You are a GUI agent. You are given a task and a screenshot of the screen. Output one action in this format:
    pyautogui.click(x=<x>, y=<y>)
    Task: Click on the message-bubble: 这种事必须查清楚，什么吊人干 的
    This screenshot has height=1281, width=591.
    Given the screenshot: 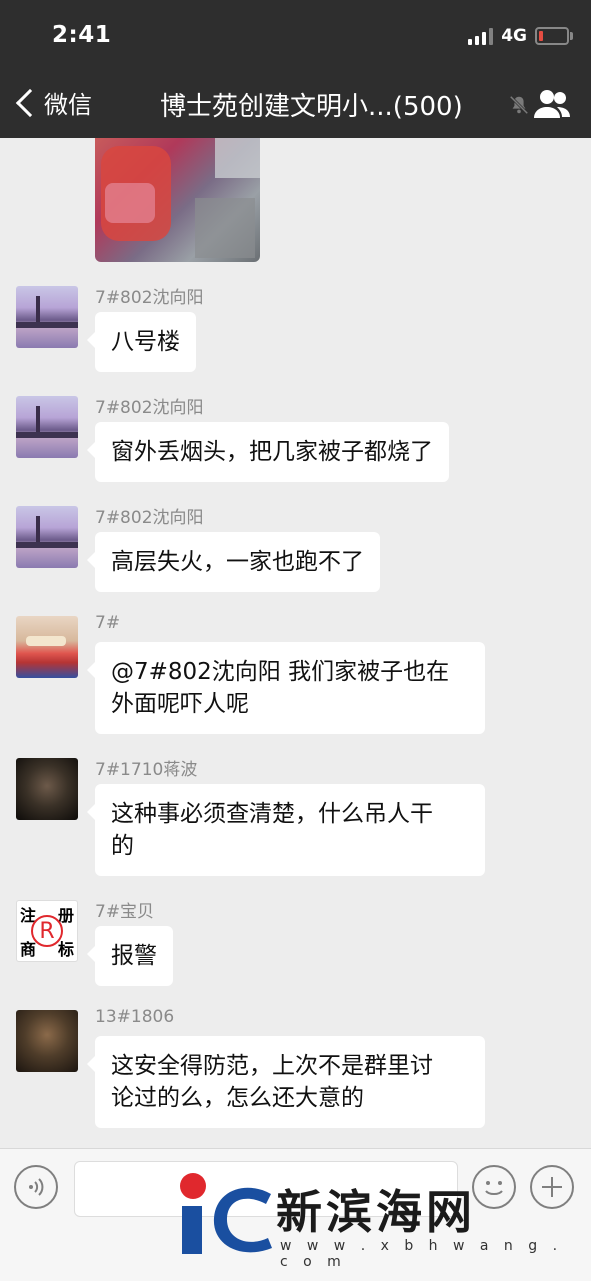 What is the action you would take?
    pyautogui.click(x=286, y=830)
    